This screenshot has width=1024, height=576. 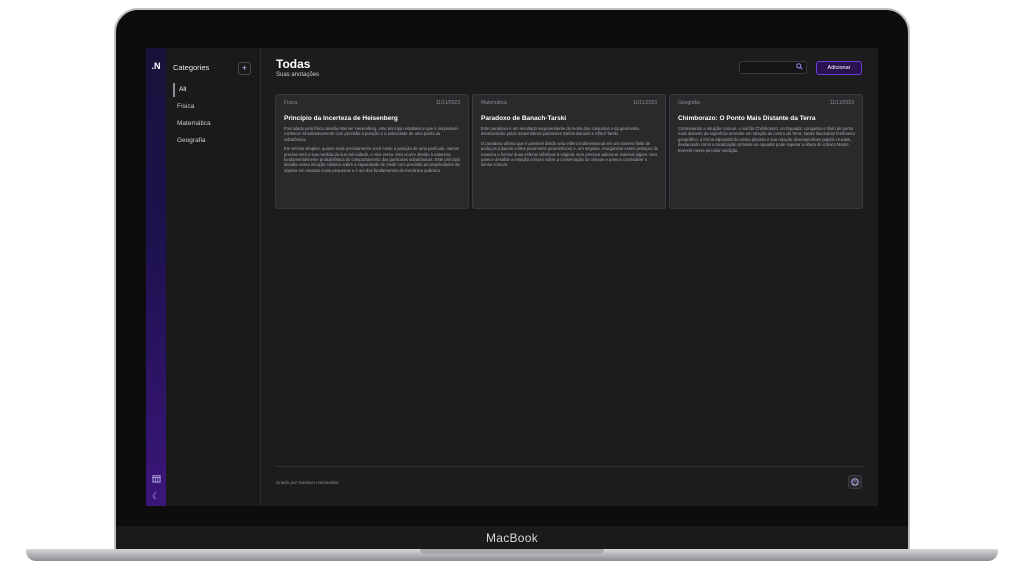 I want to click on footer-credit: Criado por Gustavo Hernandes., so click(x=308, y=482).